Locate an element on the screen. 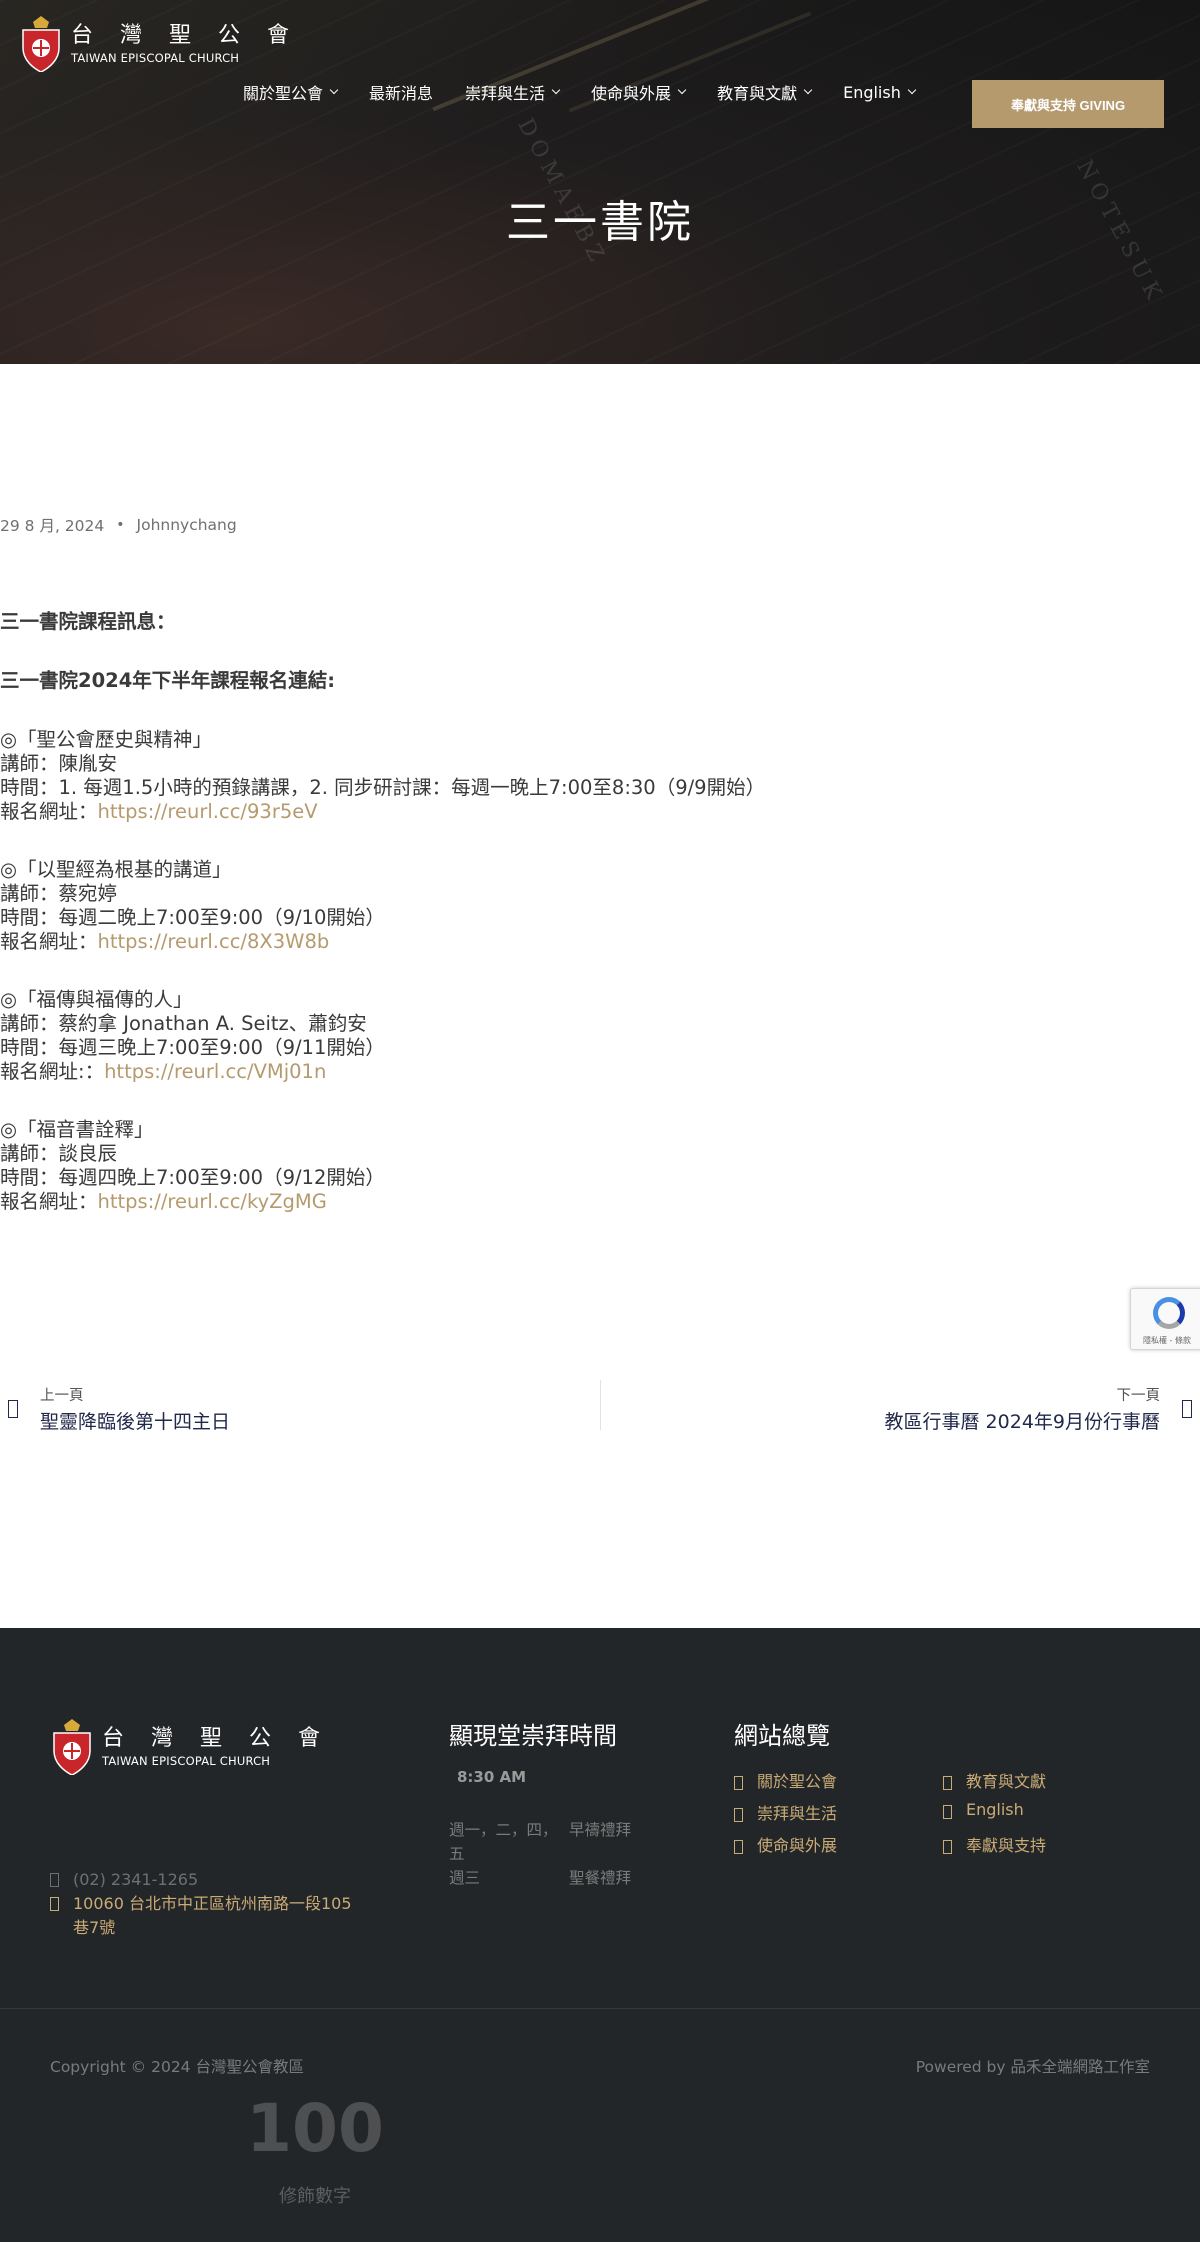  sitemap-label: 奉獻與支持 is located at coordinates (1006, 1845).